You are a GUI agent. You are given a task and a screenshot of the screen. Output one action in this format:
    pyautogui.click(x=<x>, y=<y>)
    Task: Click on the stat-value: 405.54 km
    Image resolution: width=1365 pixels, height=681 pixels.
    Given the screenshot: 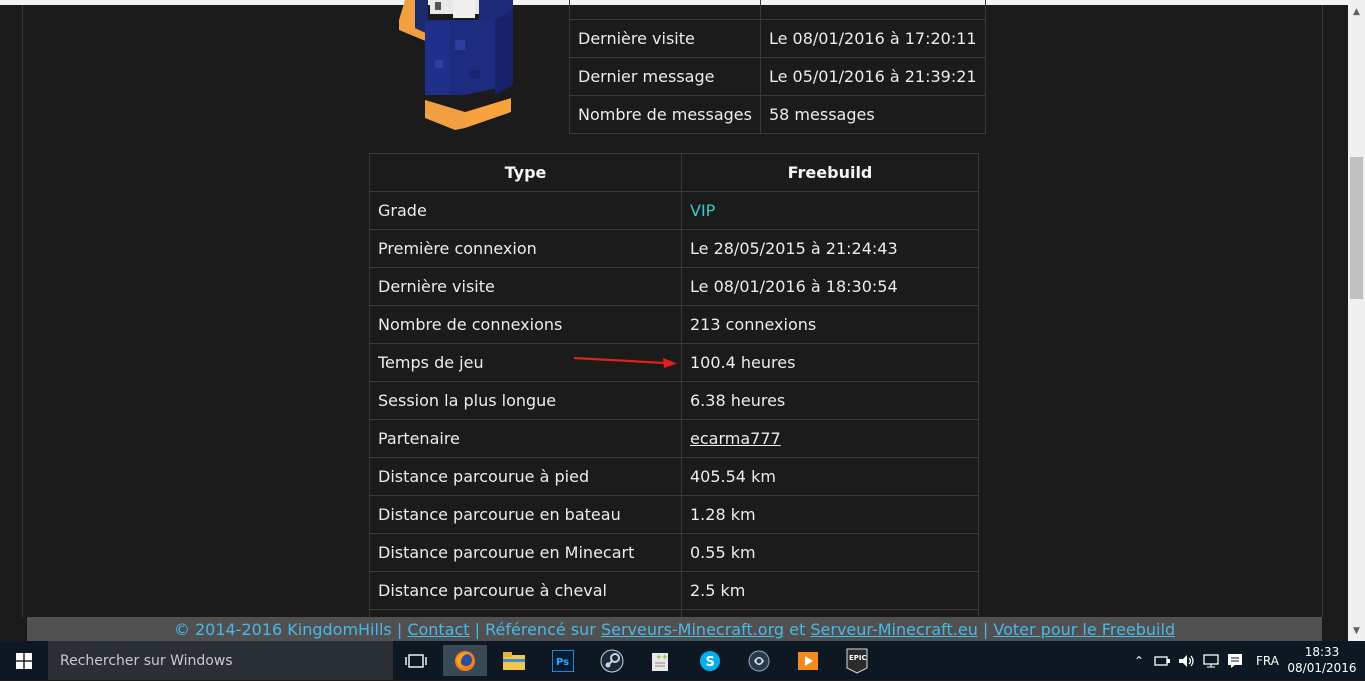 What is the action you would take?
    pyautogui.click(x=830, y=476)
    